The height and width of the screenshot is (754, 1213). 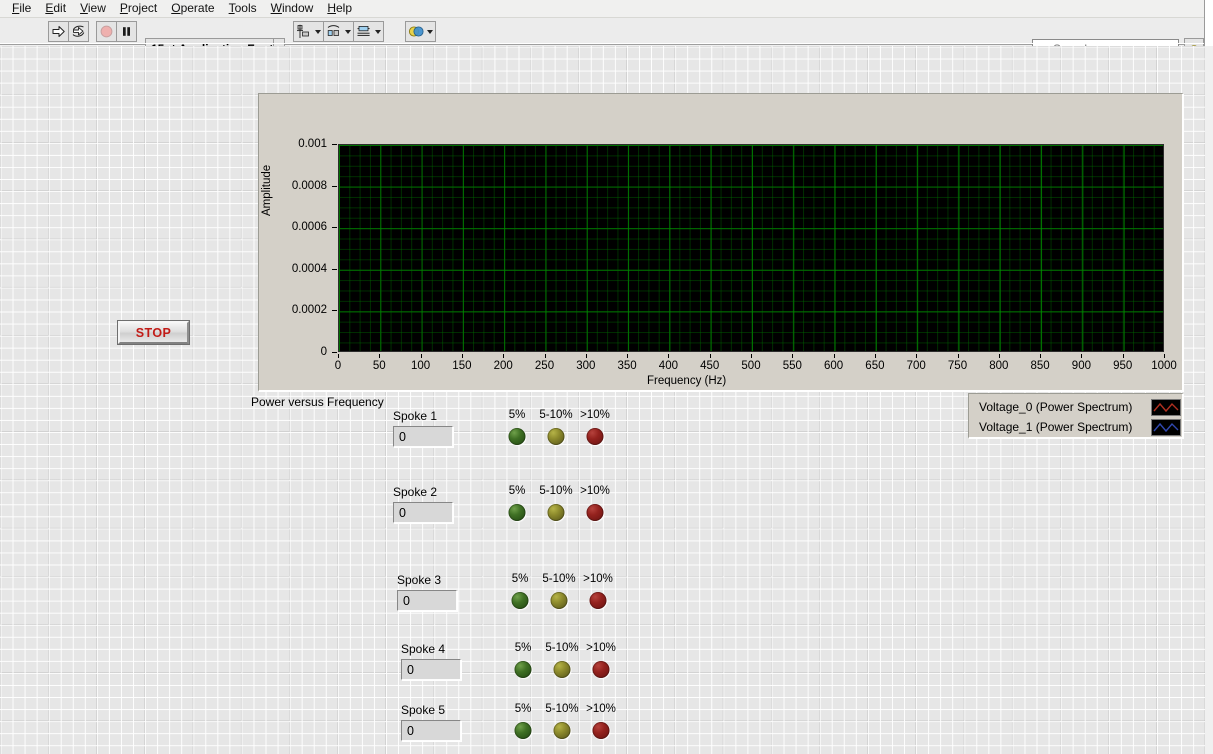 I want to click on distribute-objects-icon, so click(x=338, y=31).